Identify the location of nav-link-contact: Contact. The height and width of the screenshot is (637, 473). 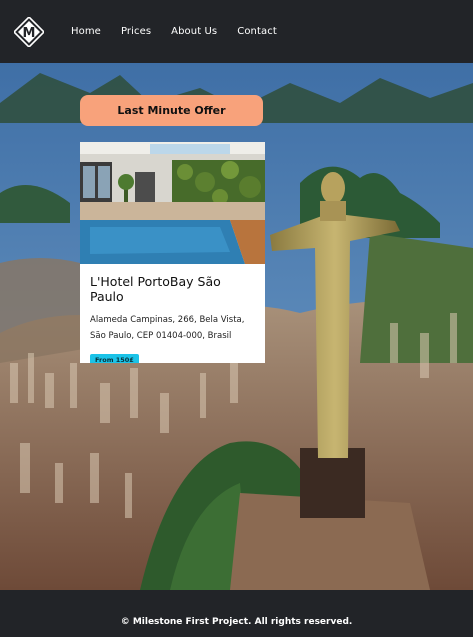
(257, 31).